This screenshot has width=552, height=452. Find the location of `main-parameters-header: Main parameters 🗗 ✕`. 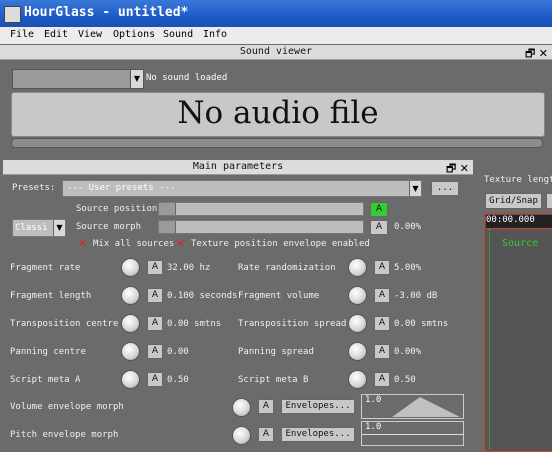

main-parameters-header: Main parameters 🗗 ✕ is located at coordinates (238, 167).